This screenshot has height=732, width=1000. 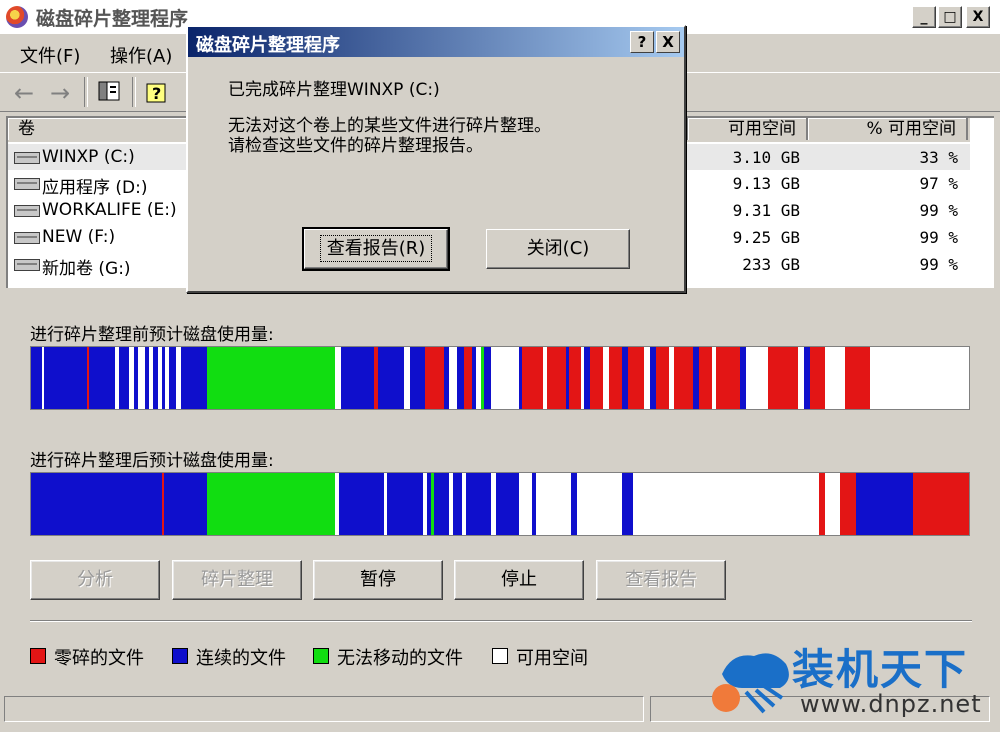 What do you see at coordinates (938, 183) in the screenshot?
I see `volume-pct: 97 %` at bounding box center [938, 183].